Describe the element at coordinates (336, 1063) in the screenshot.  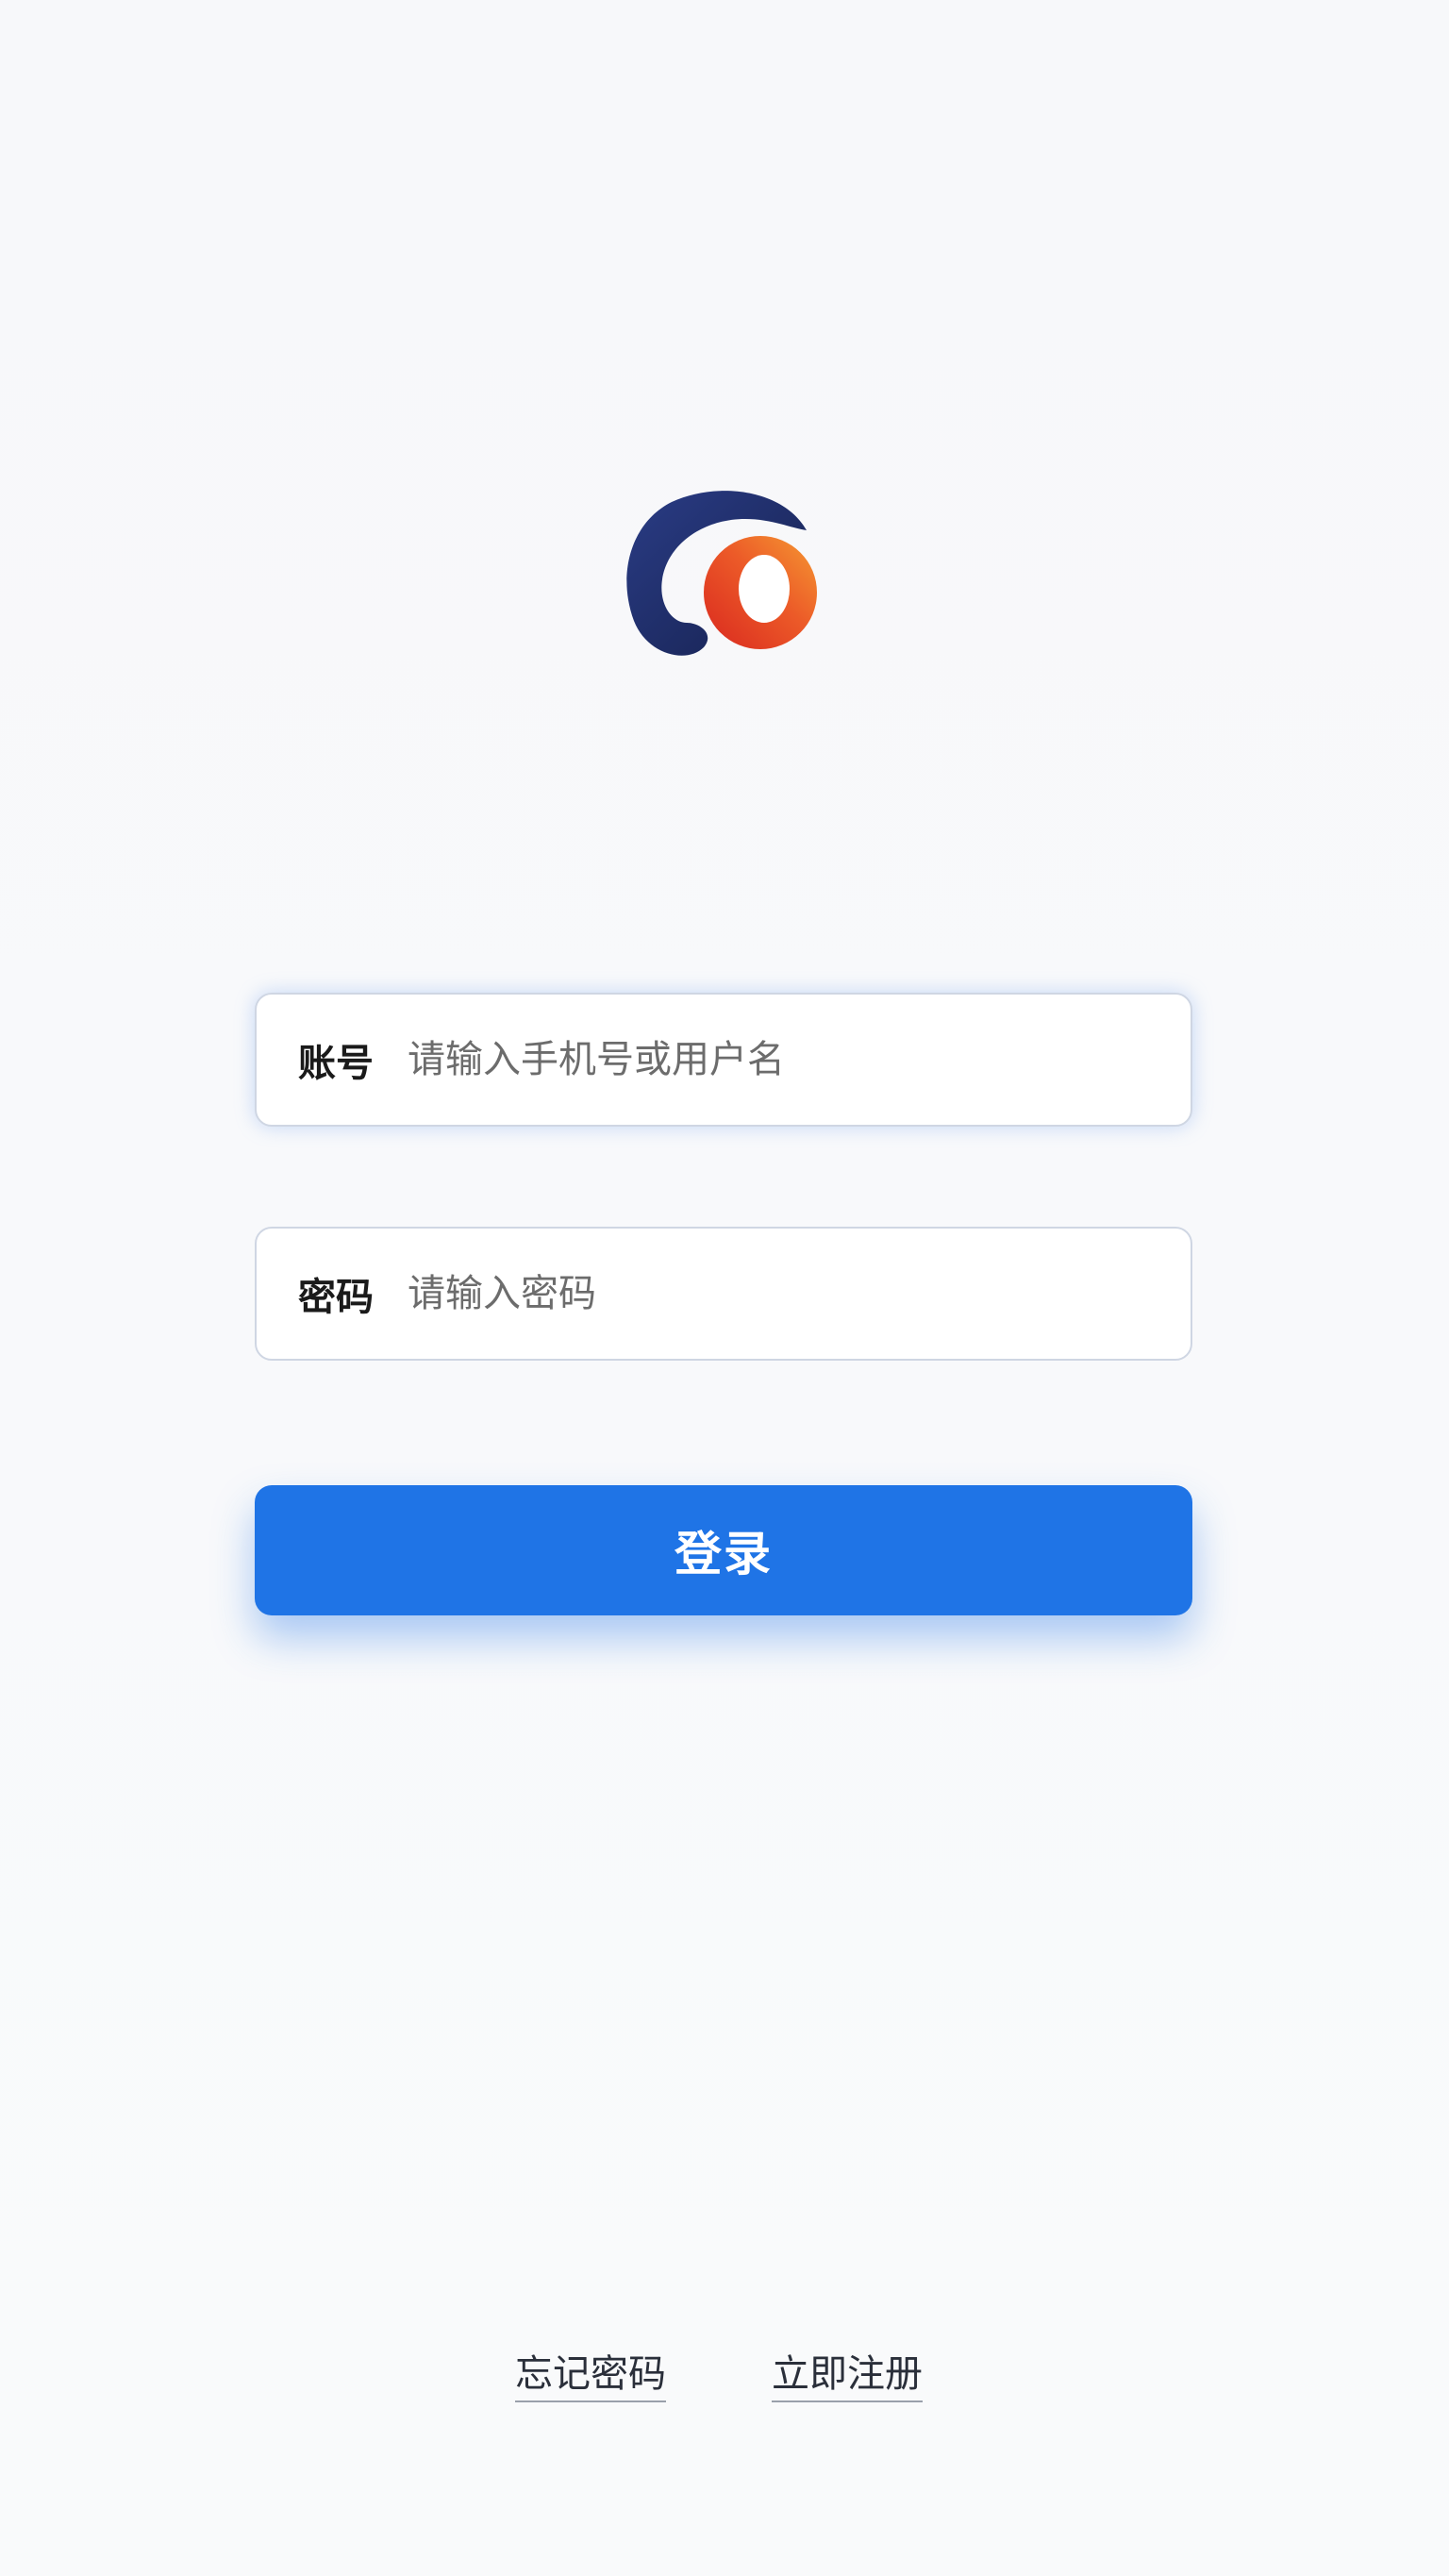
I see `account-label: 账号` at that location.